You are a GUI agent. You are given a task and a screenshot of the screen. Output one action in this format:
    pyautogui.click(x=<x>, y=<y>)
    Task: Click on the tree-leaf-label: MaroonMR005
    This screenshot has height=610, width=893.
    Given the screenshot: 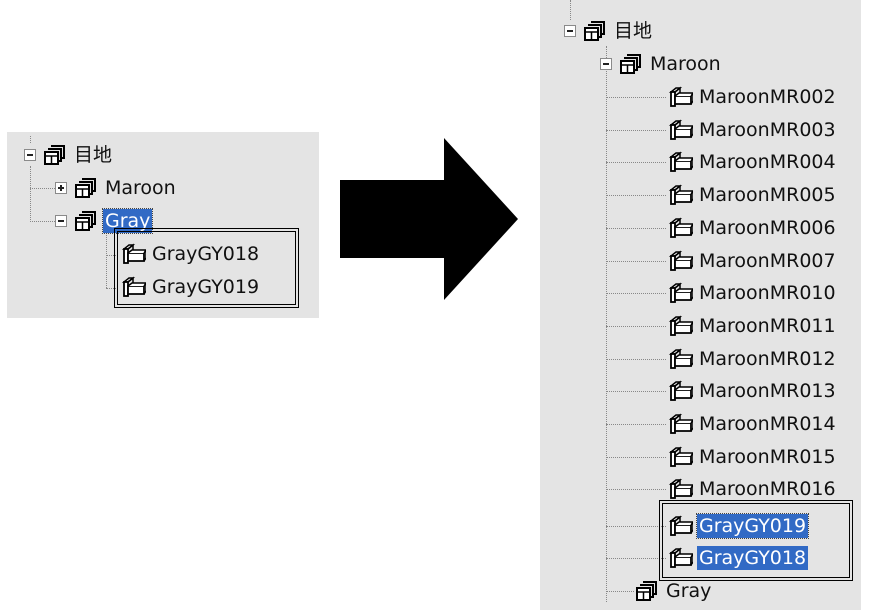 What is the action you would take?
    pyautogui.click(x=767, y=195)
    